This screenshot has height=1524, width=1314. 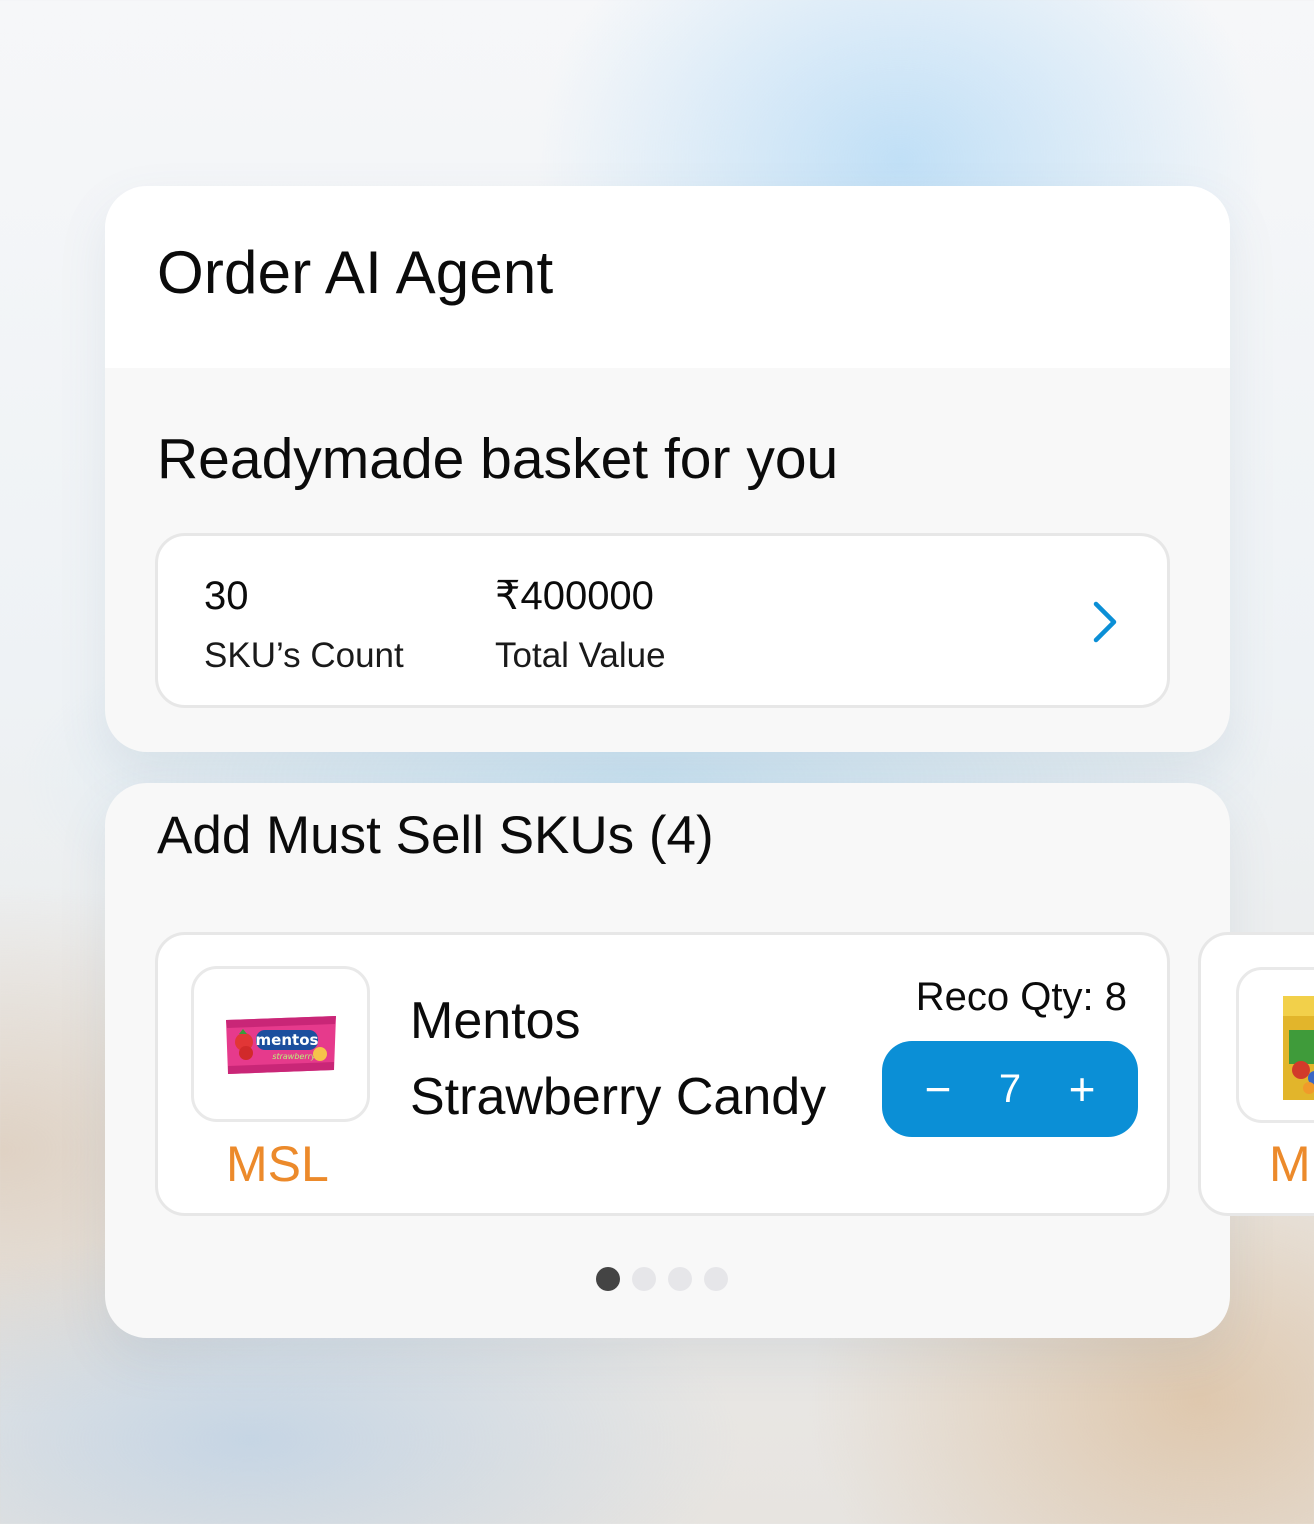 I want to click on next-sku-card: M, so click(x=1256, y=1074).